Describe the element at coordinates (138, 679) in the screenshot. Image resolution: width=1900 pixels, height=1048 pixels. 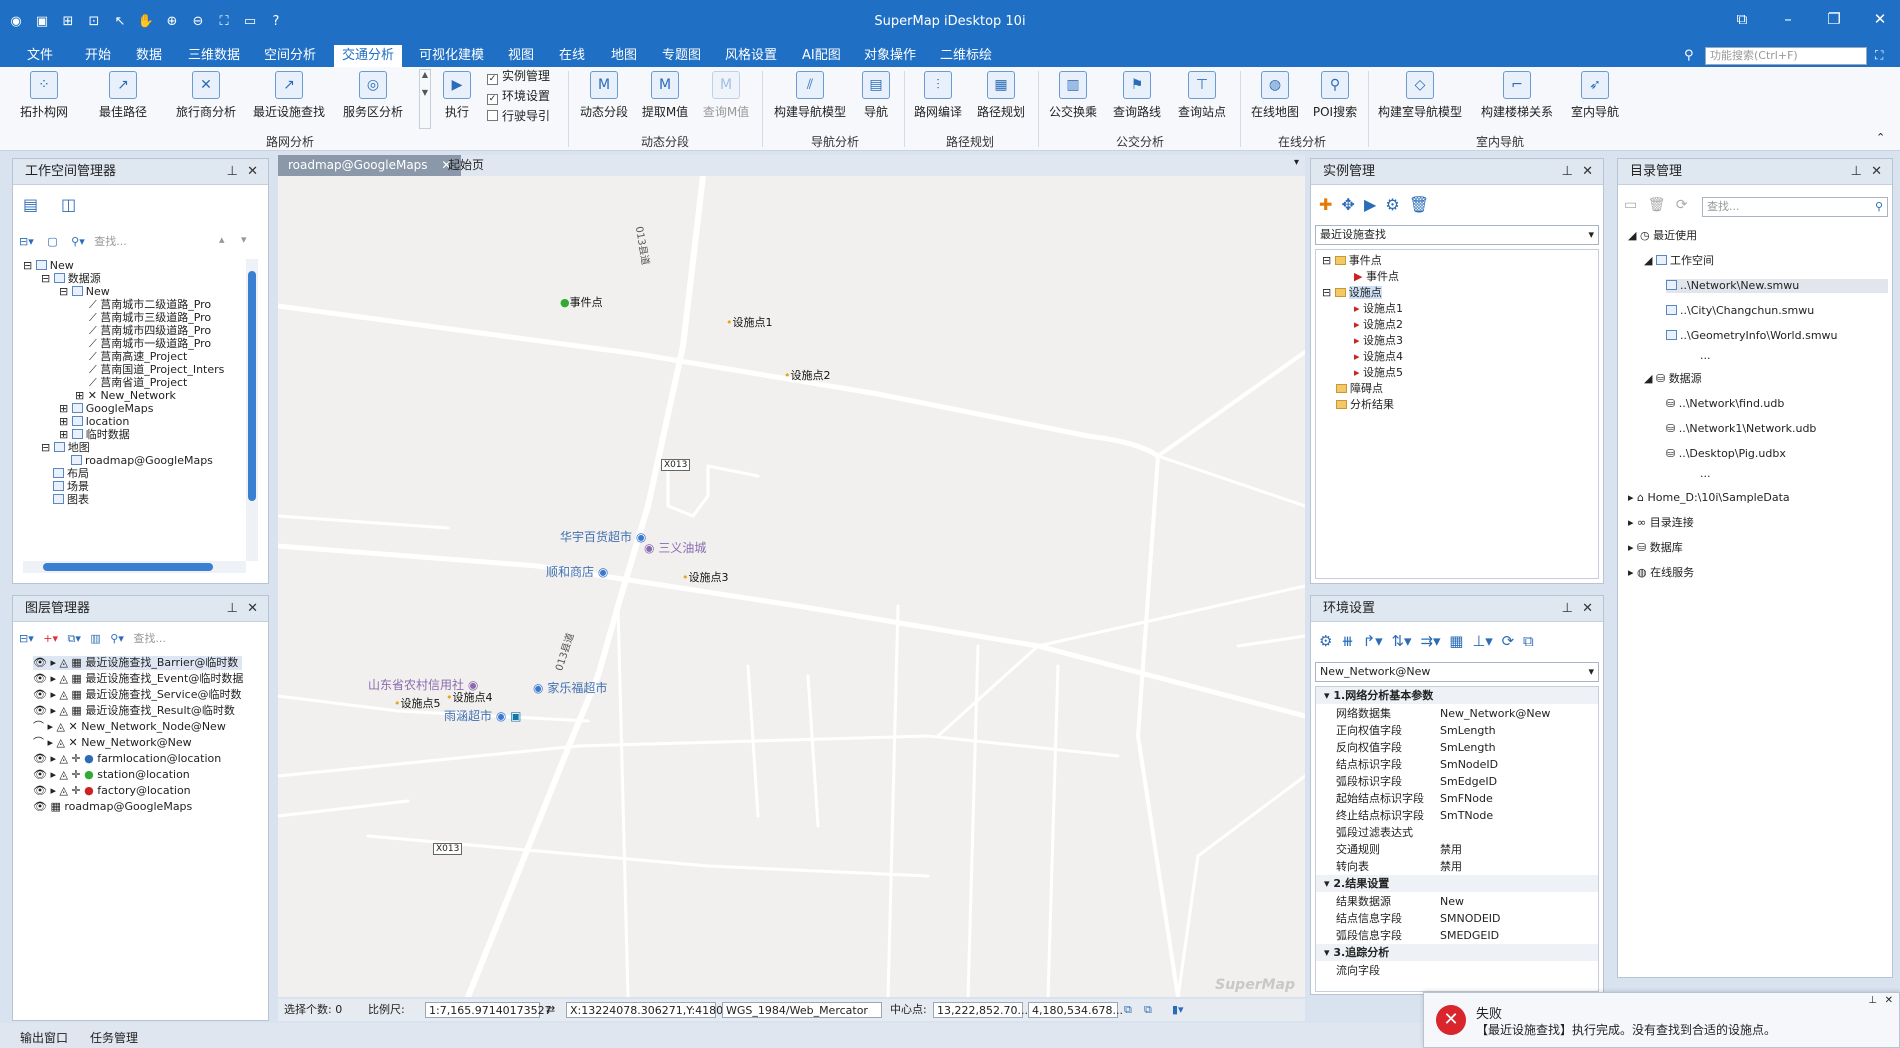
I see `layer-item: 👁 ▸ ◬ ▦ 最近设施查找_Event@临时数据` at that location.